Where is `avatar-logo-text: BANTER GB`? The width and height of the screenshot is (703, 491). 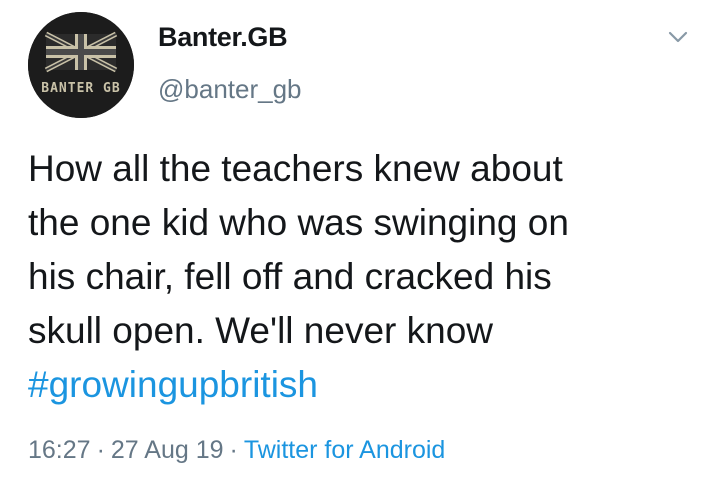 avatar-logo-text: BANTER GB is located at coordinates (80, 88).